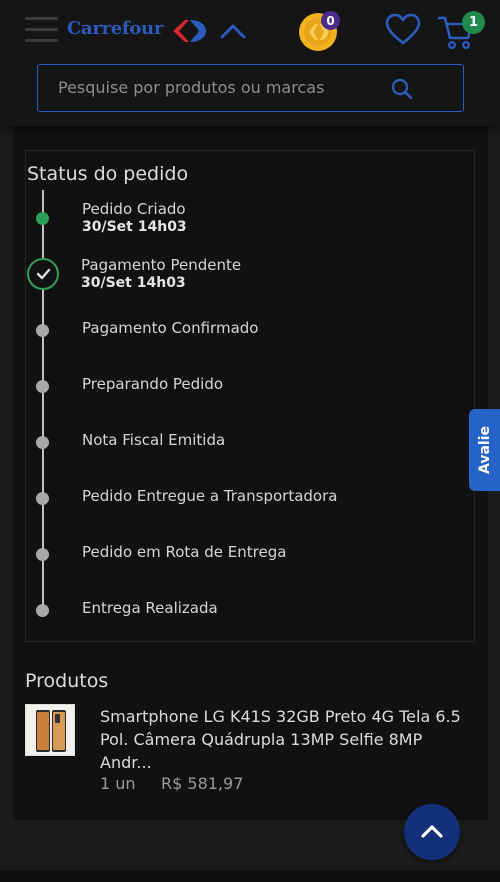 The image size is (500, 882). I want to click on step-label: Preparando Pedido, so click(153, 384).